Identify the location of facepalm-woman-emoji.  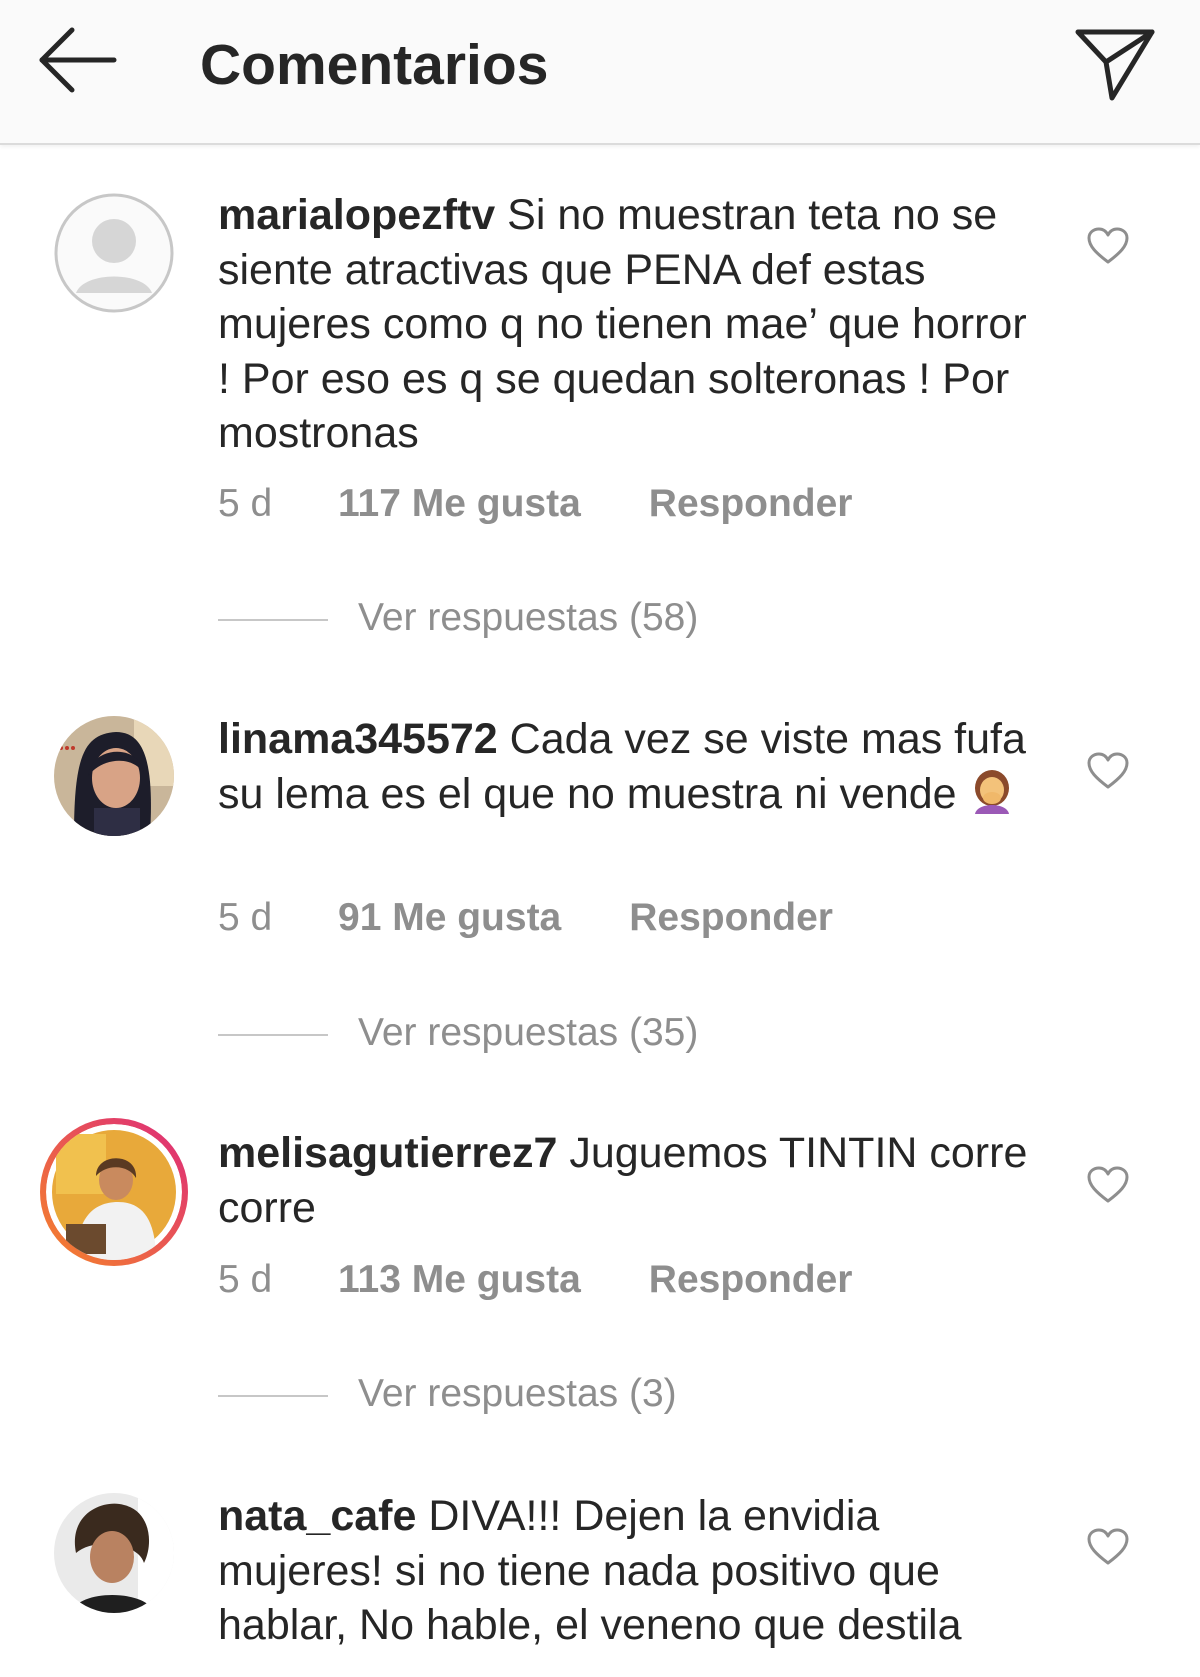
(991, 791).